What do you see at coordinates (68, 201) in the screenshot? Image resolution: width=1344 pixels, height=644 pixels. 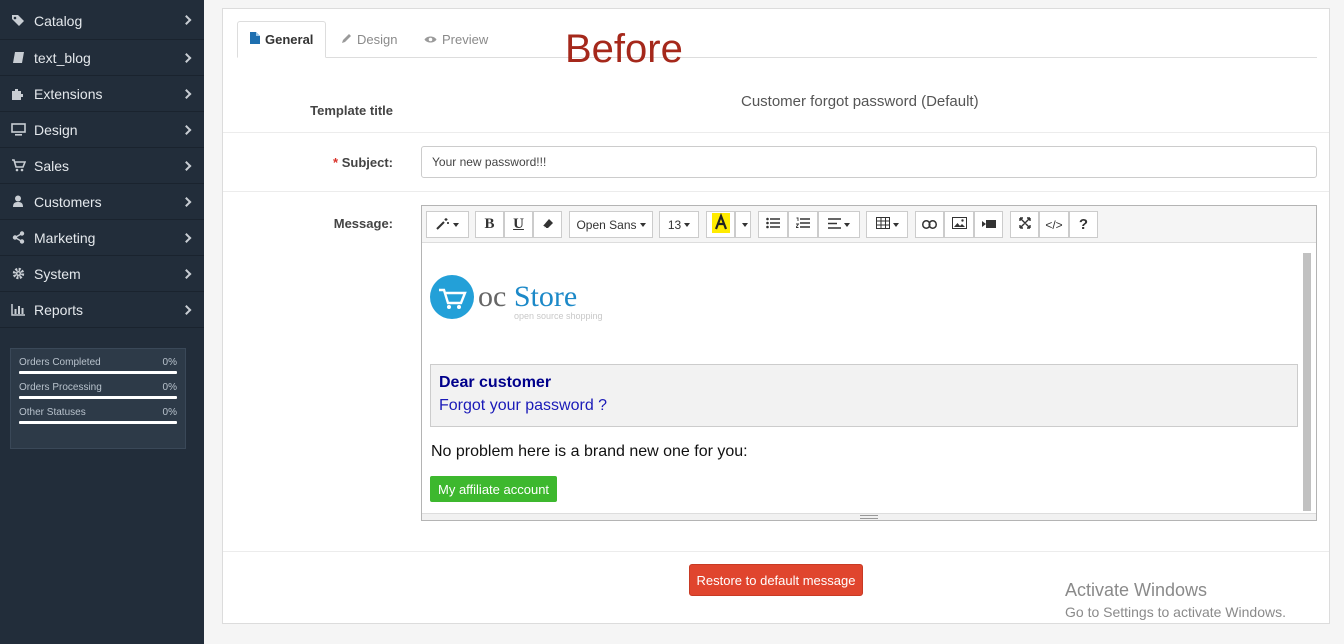 I see `sidebar-item-label: Customers` at bounding box center [68, 201].